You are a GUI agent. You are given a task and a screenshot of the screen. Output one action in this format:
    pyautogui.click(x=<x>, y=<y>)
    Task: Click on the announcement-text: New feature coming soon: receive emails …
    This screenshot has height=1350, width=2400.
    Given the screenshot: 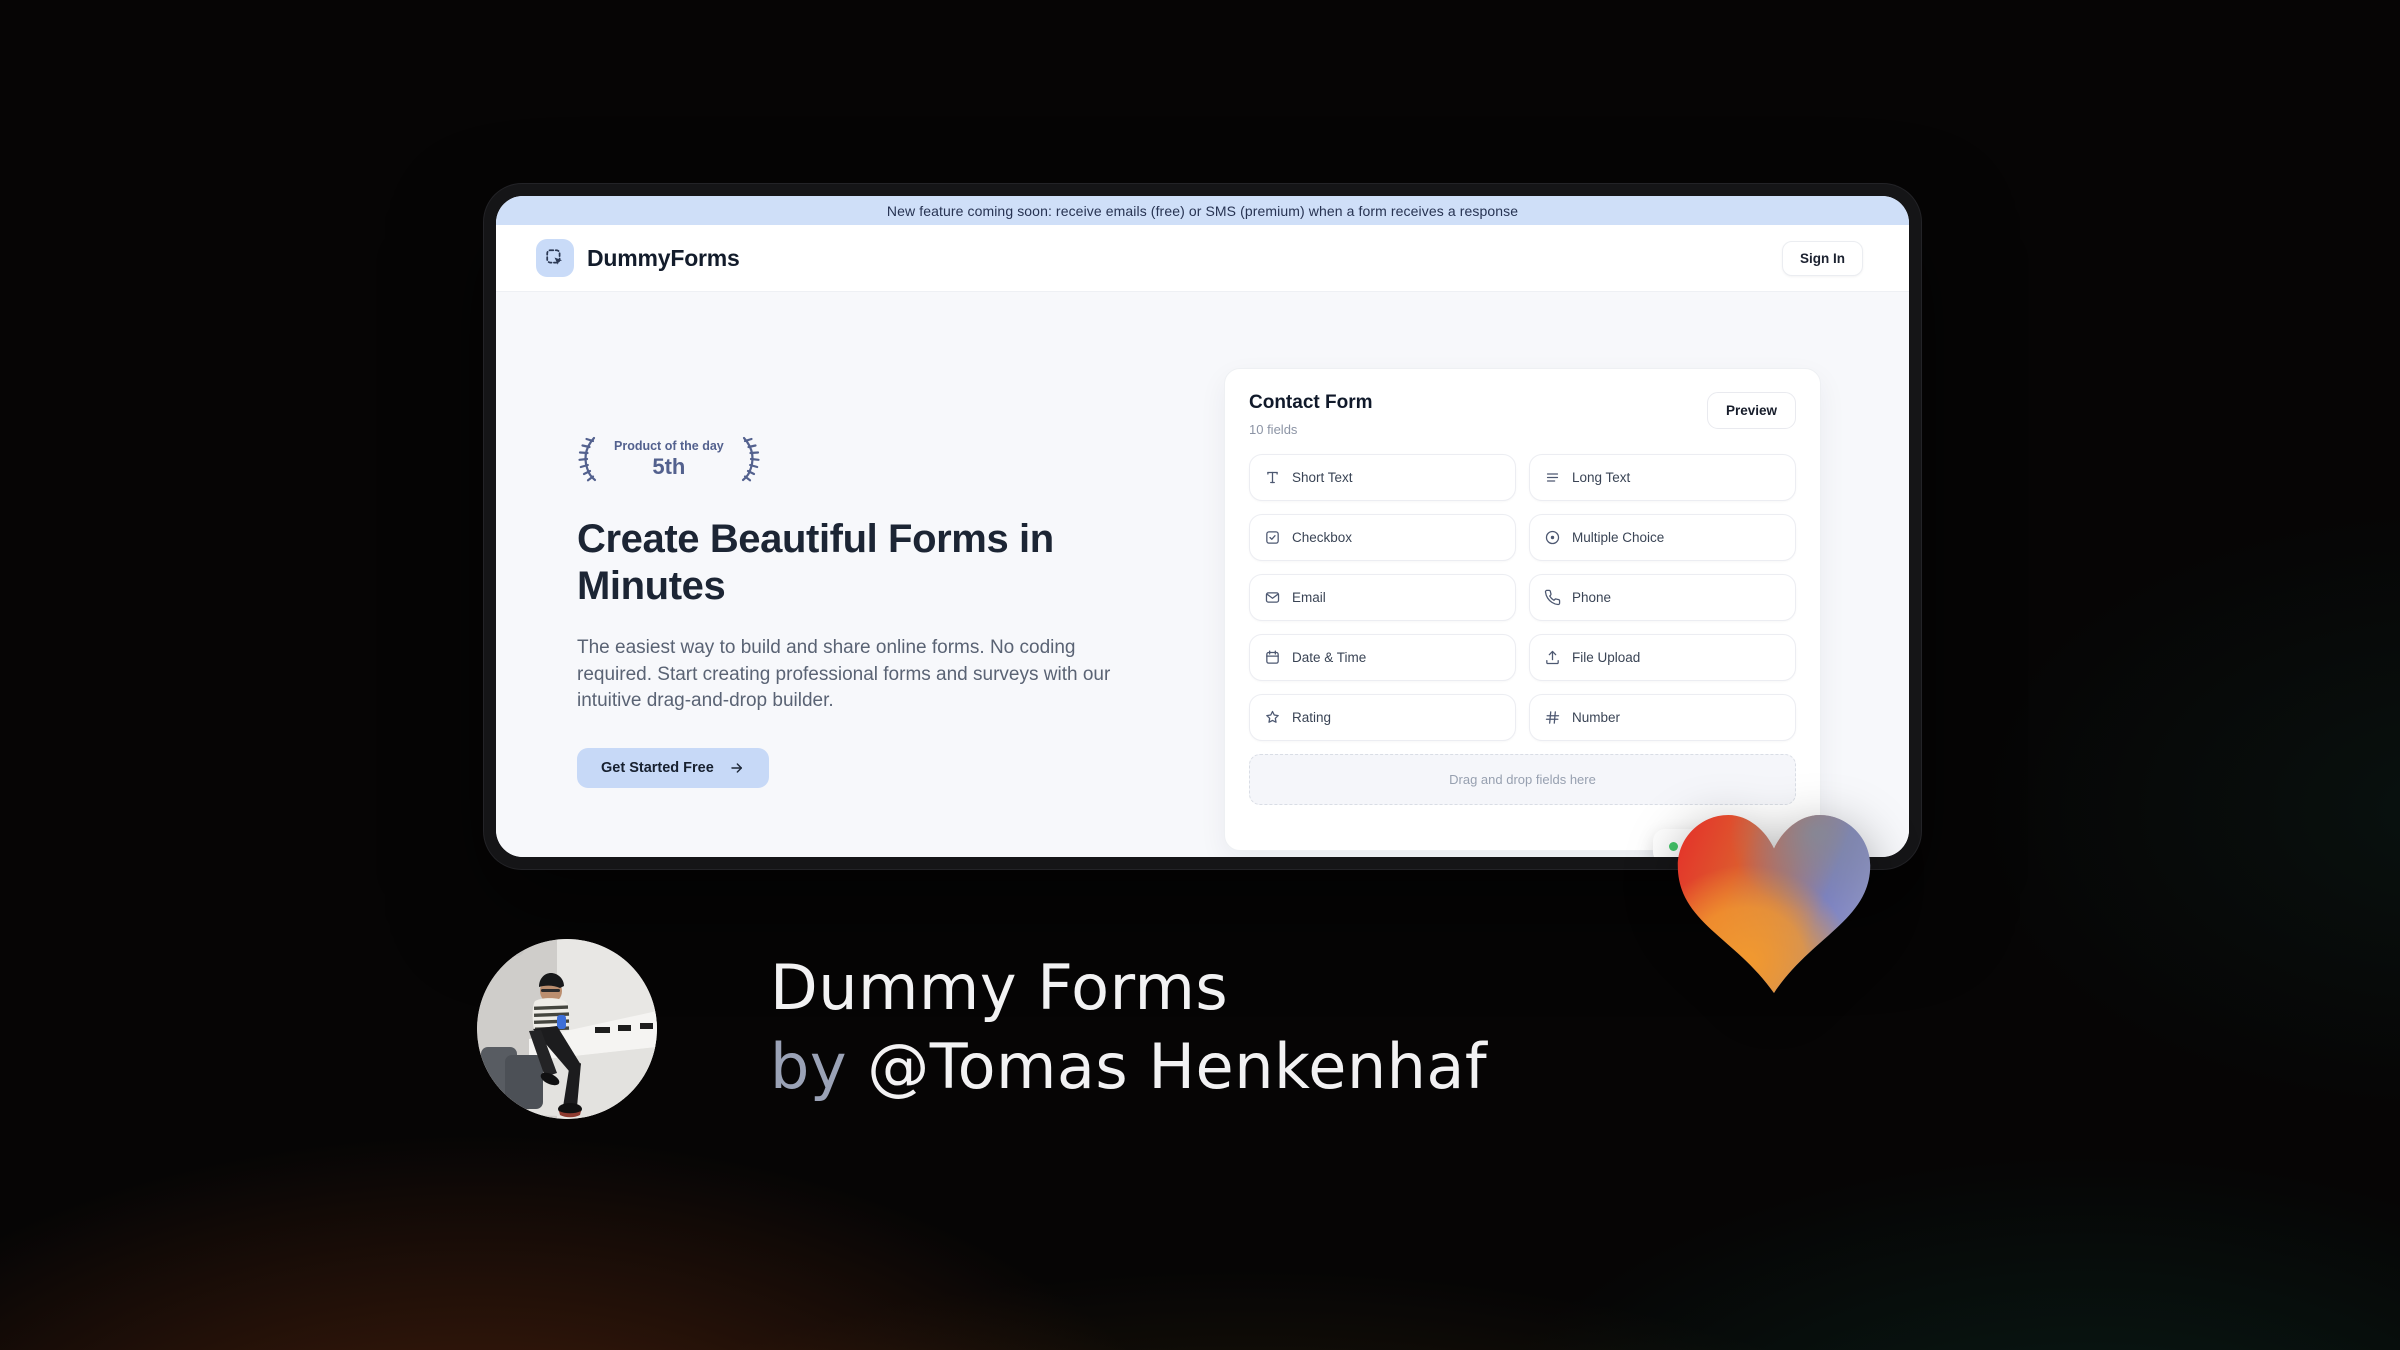 What is the action you would take?
    pyautogui.click(x=1202, y=210)
    